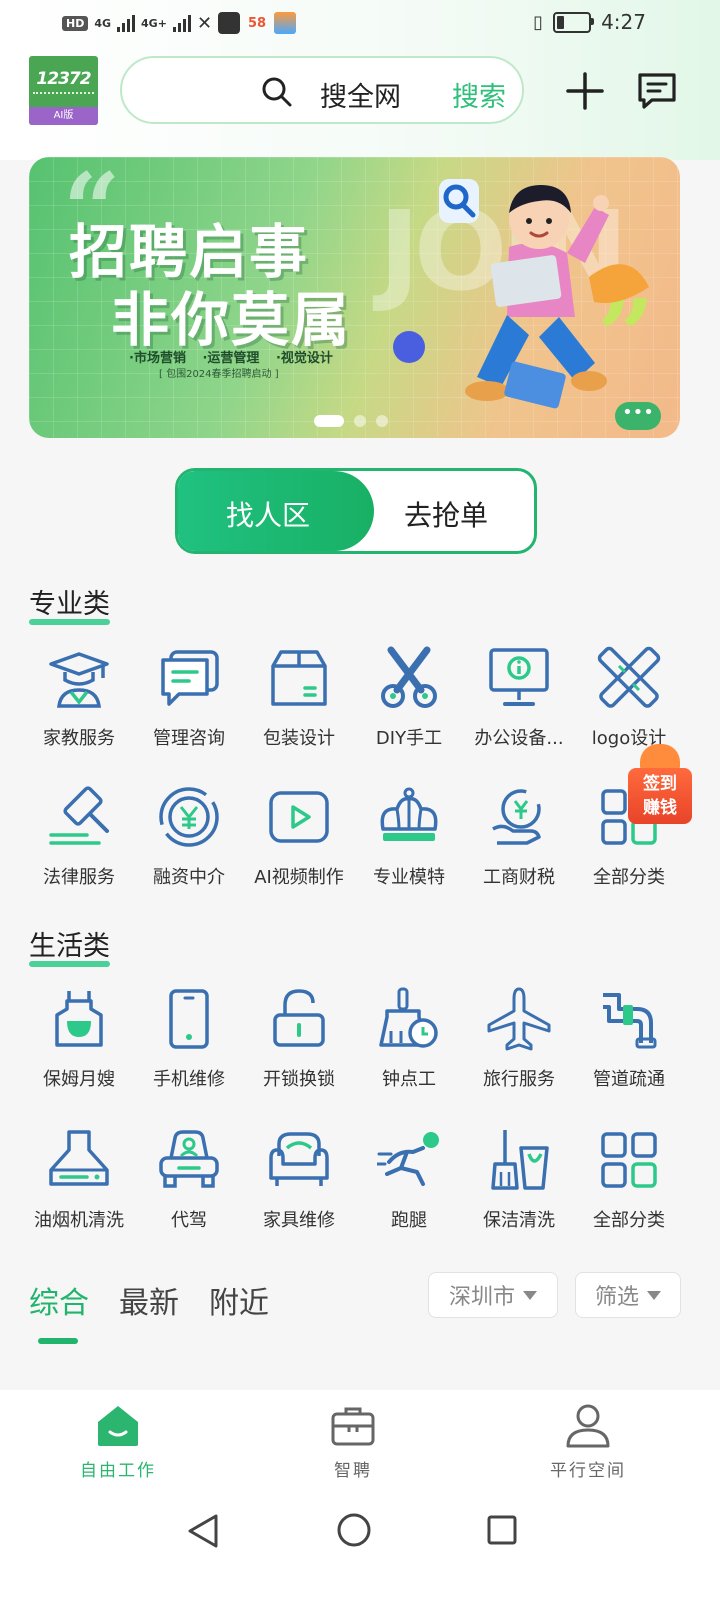  Describe the element at coordinates (63, 116) in the screenshot. I see `logo-ai-badge: AI版` at that location.